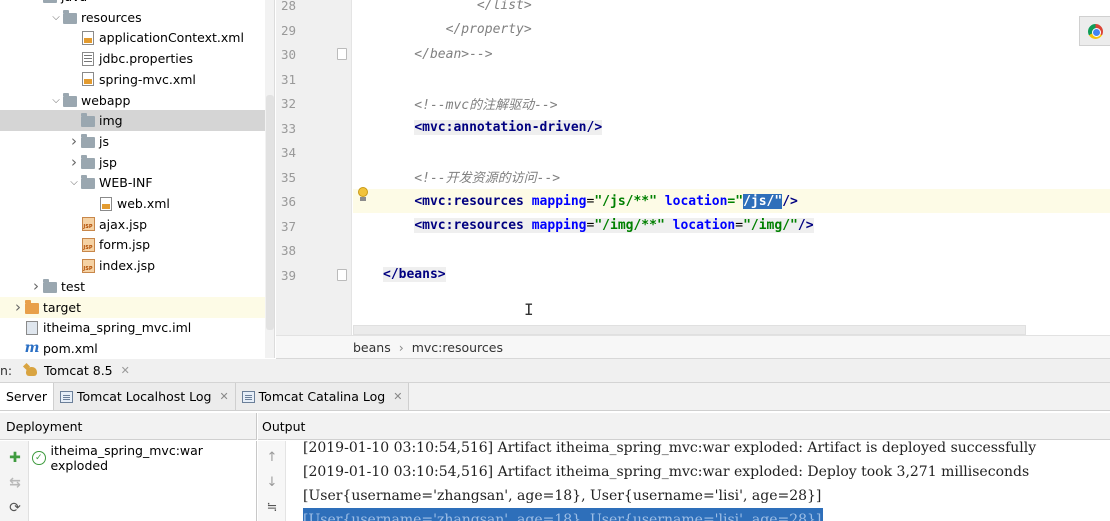 The width and height of the screenshot is (1110, 521). What do you see at coordinates (689, 330) in the screenshot?
I see `editor-horizontal-scrollbar` at bounding box center [689, 330].